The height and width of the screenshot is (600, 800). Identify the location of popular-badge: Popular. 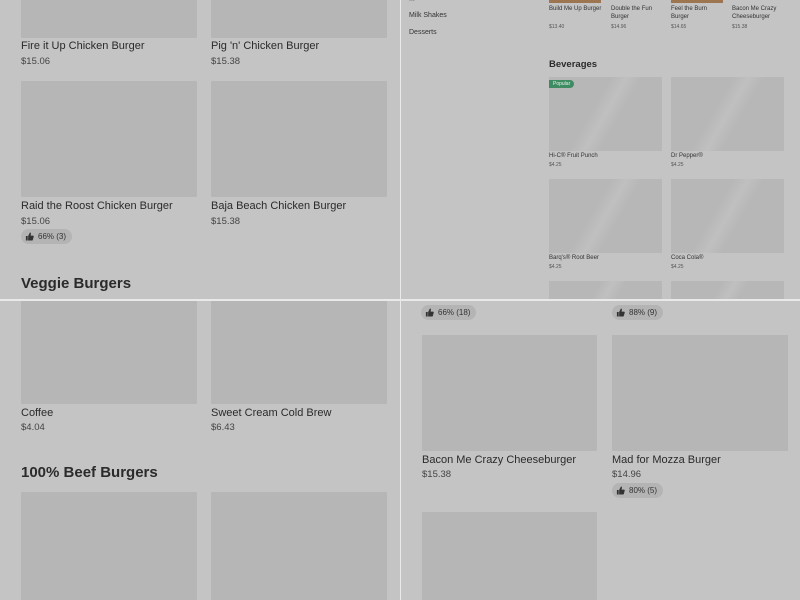
(562, 84).